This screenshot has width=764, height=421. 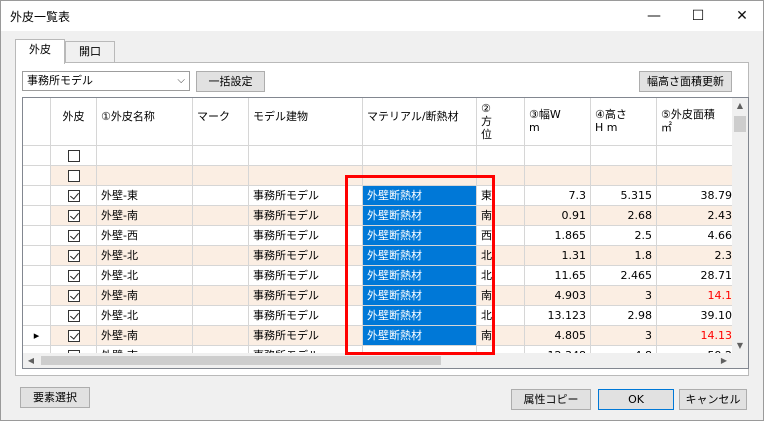 What do you see at coordinates (558, 296) in the screenshot?
I see `table-cell-width: 4.903` at bounding box center [558, 296].